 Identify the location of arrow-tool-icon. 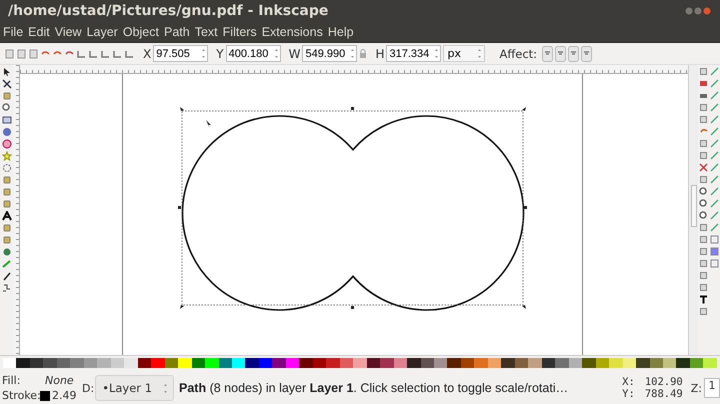
(7, 72).